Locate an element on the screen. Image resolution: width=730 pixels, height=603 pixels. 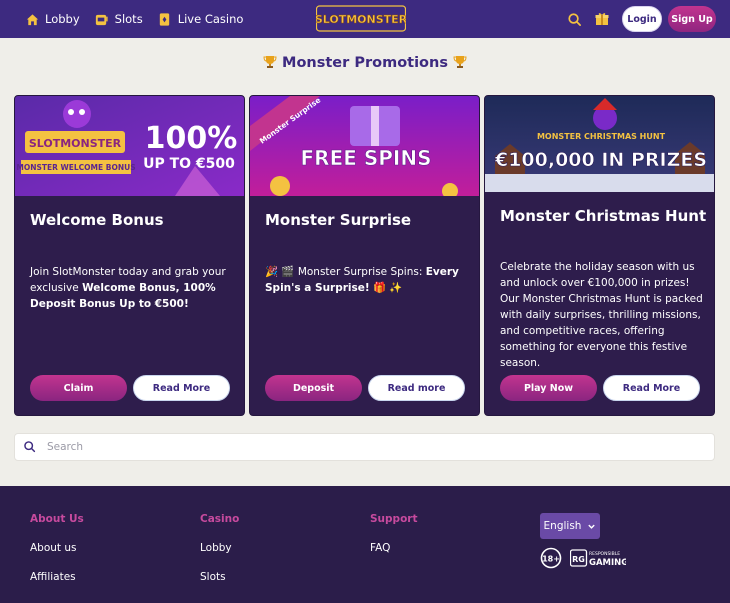
footer-column-support: Support FAQ is located at coordinates (393, 533).